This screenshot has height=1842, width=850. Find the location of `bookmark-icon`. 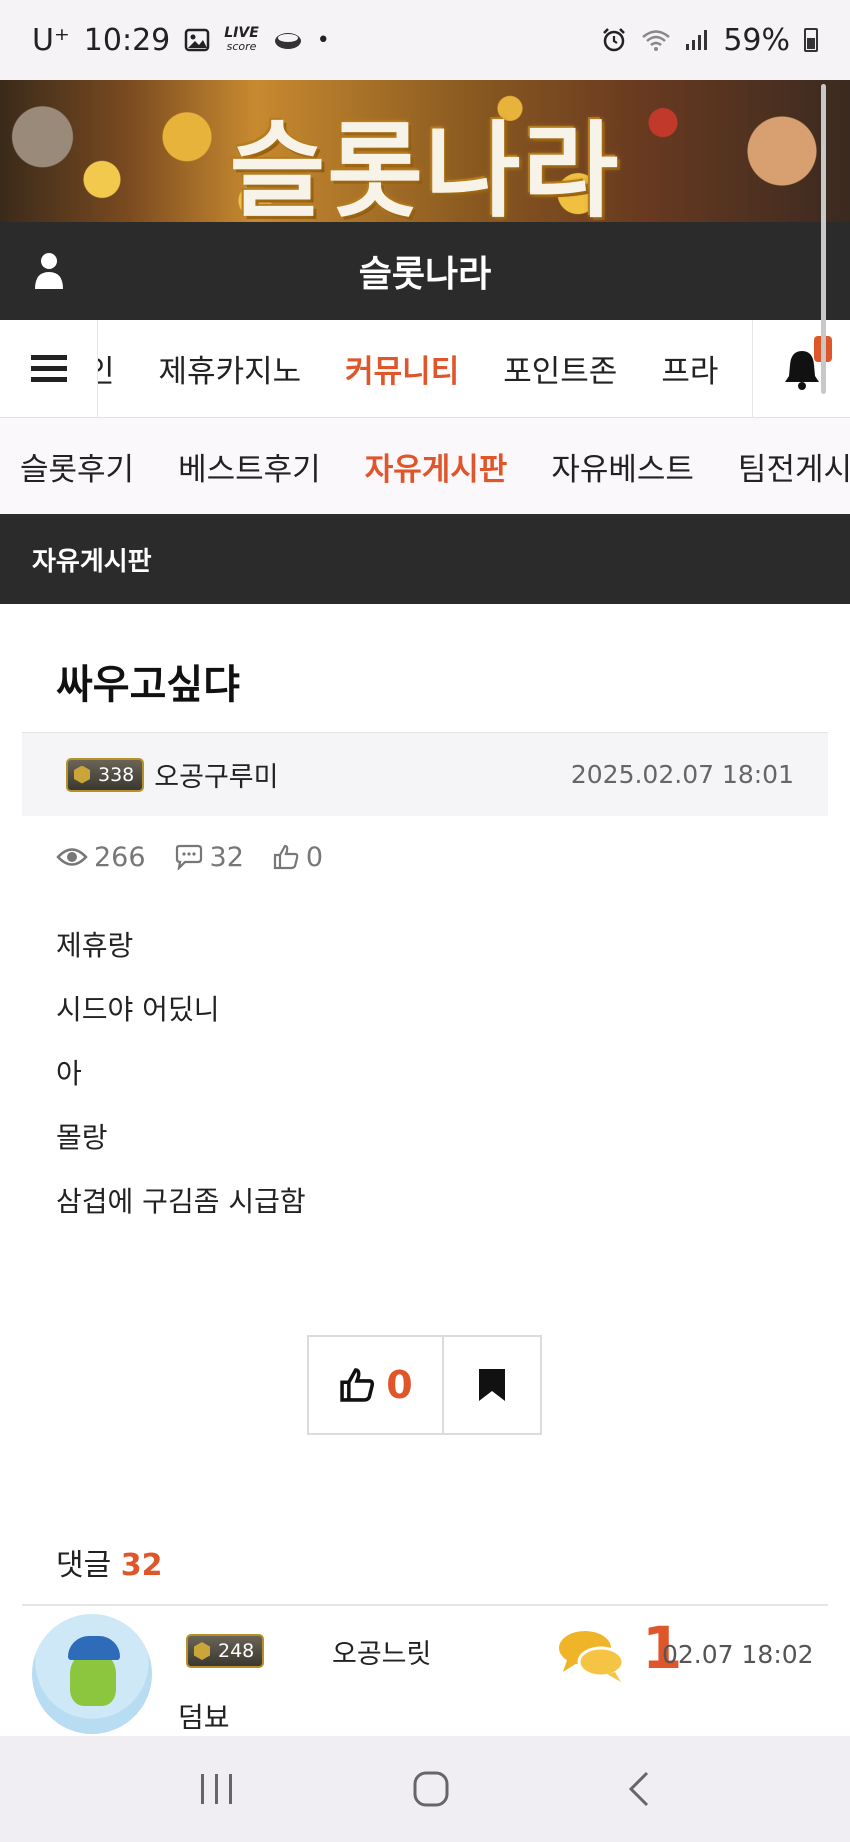

bookmark-icon is located at coordinates (492, 1385).